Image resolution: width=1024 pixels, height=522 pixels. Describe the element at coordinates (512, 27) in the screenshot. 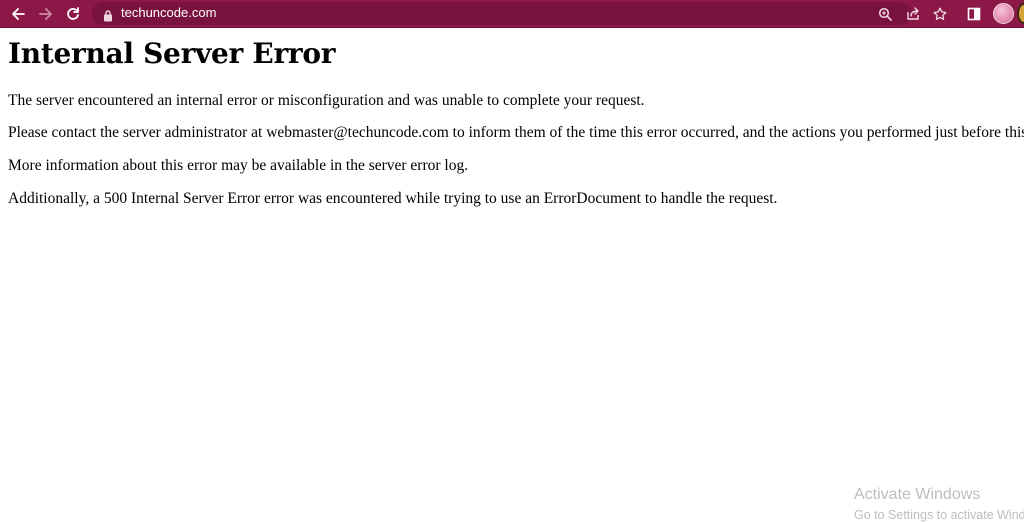

I see `toolbar-divider` at that location.